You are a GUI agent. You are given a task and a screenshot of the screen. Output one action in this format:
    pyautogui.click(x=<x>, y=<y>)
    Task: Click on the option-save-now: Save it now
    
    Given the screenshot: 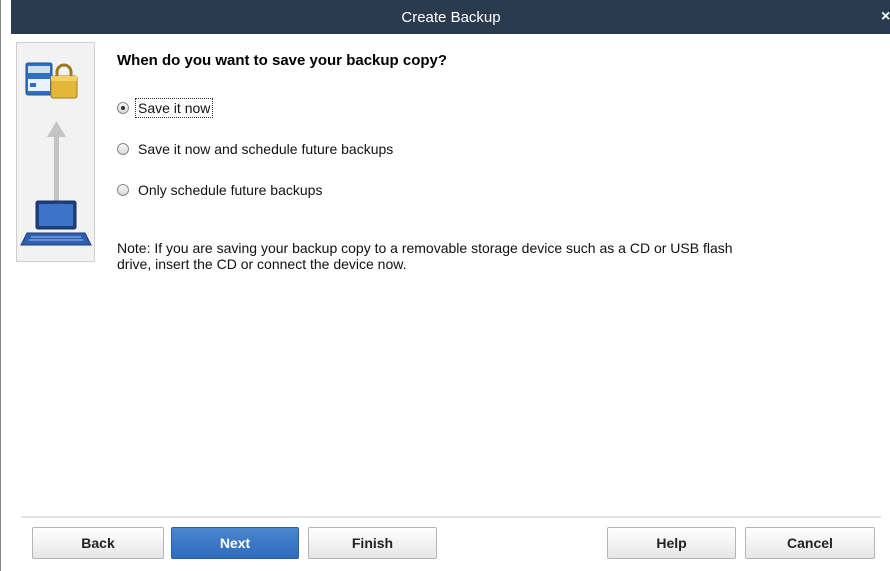 What is the action you would take?
    pyautogui.click(x=165, y=108)
    